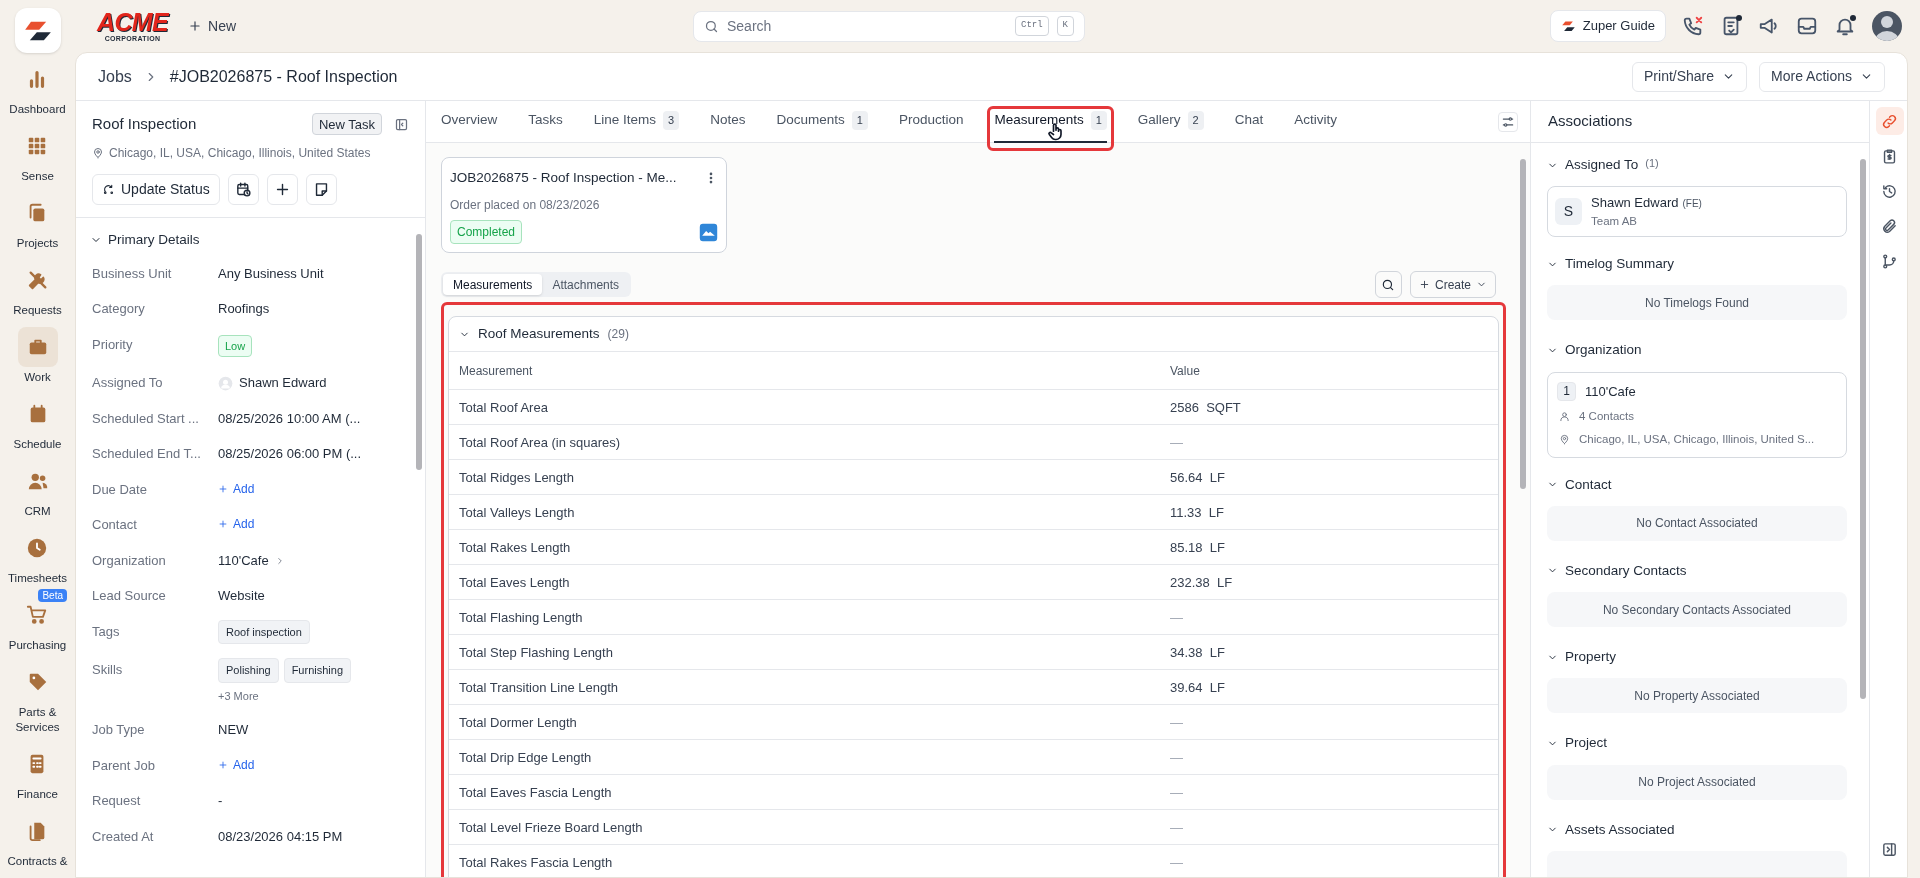  I want to click on nav-item: Requests, so click(37, 289).